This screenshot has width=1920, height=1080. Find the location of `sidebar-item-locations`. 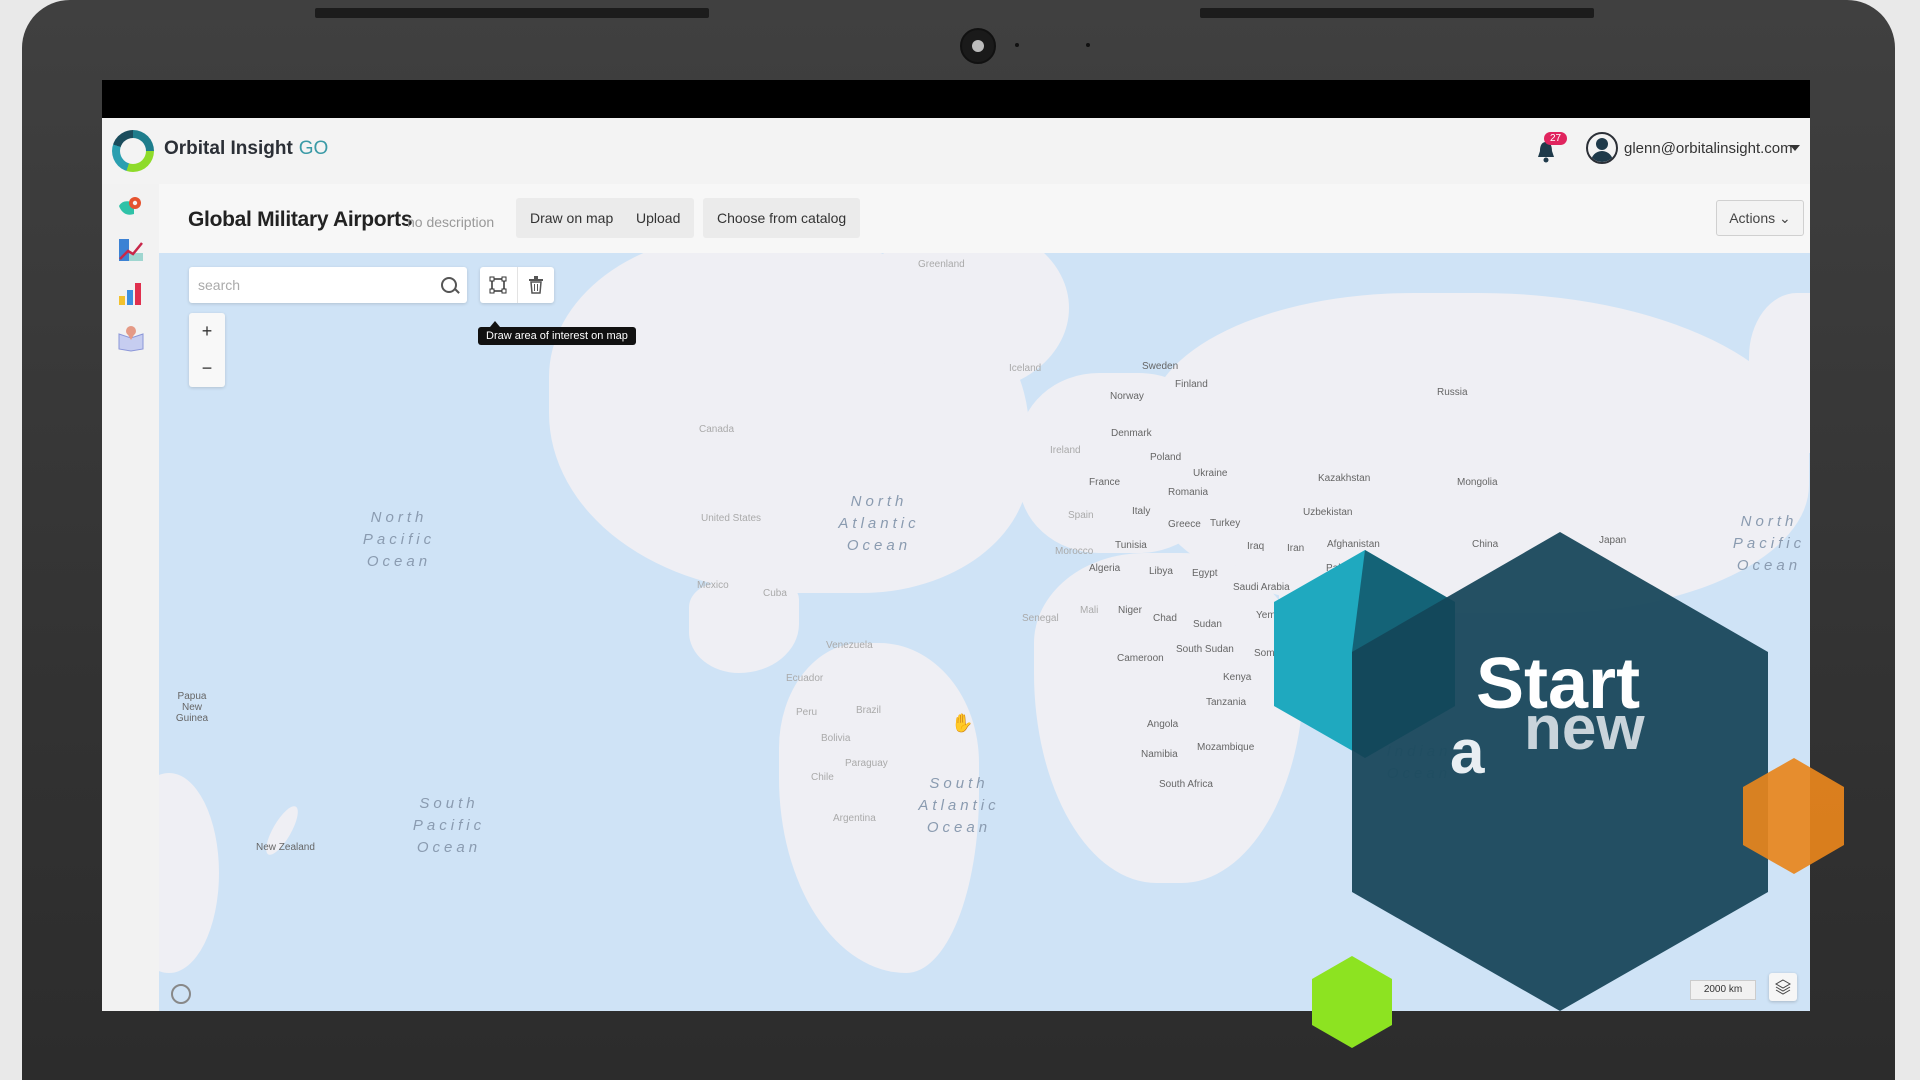

sidebar-item-locations is located at coordinates (131, 337).